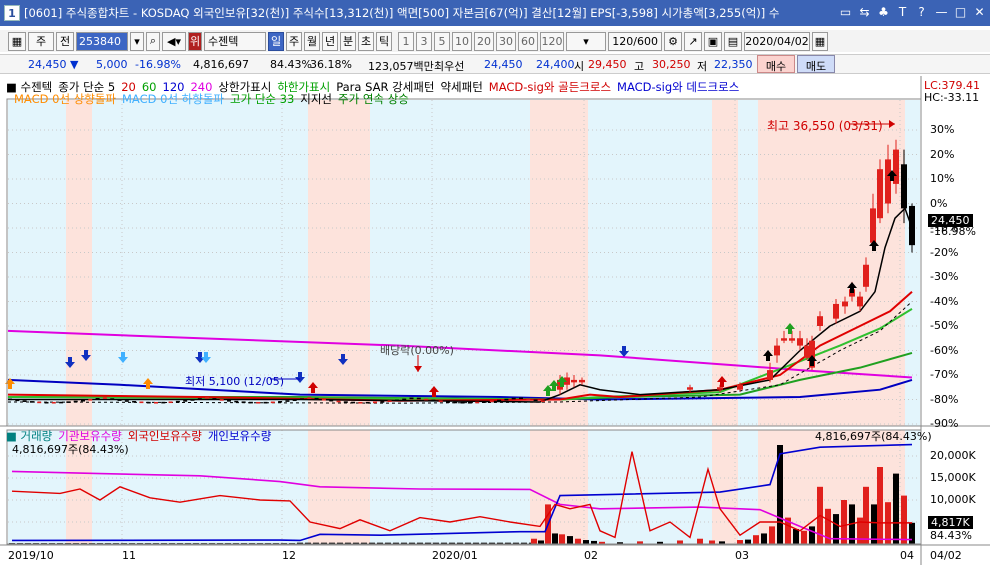 The height and width of the screenshot is (565, 990). What do you see at coordinates (165, 436) in the screenshot?
I see `volume-legend-item: 외국인보유수량` at bounding box center [165, 436].